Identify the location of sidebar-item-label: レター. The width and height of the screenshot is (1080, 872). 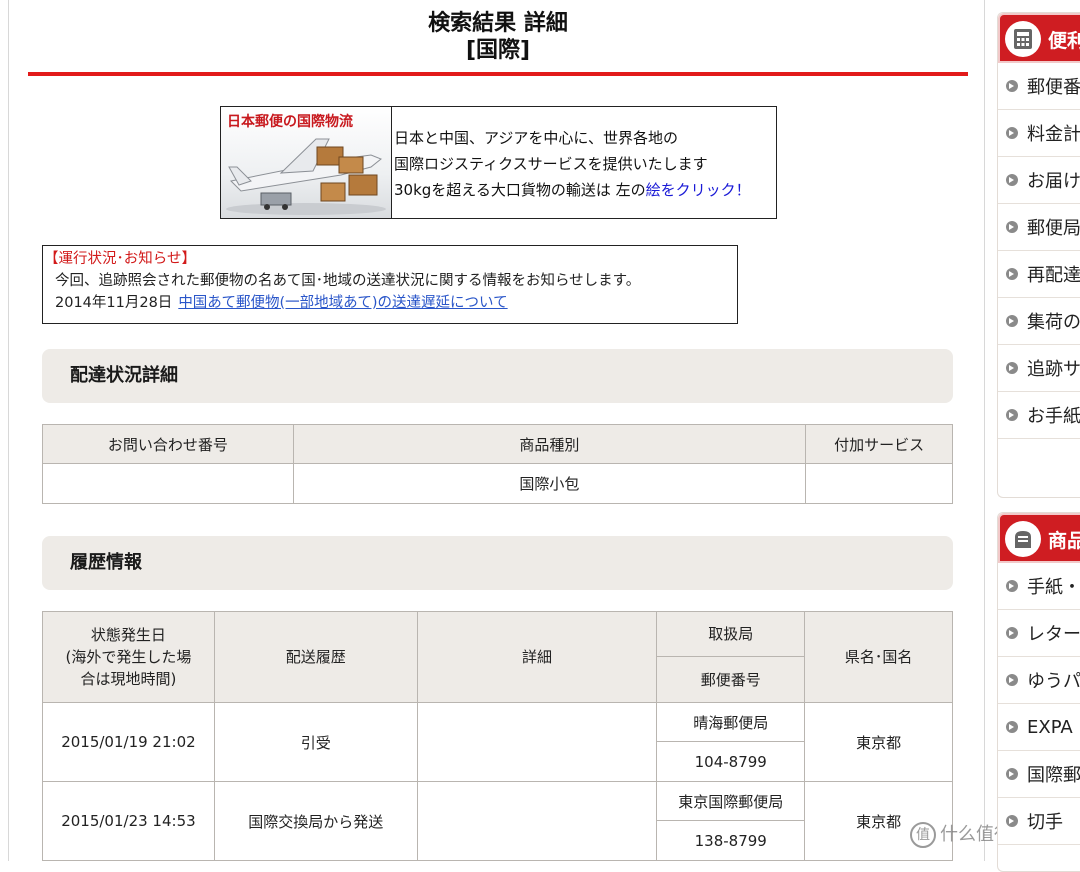
(1053, 634).